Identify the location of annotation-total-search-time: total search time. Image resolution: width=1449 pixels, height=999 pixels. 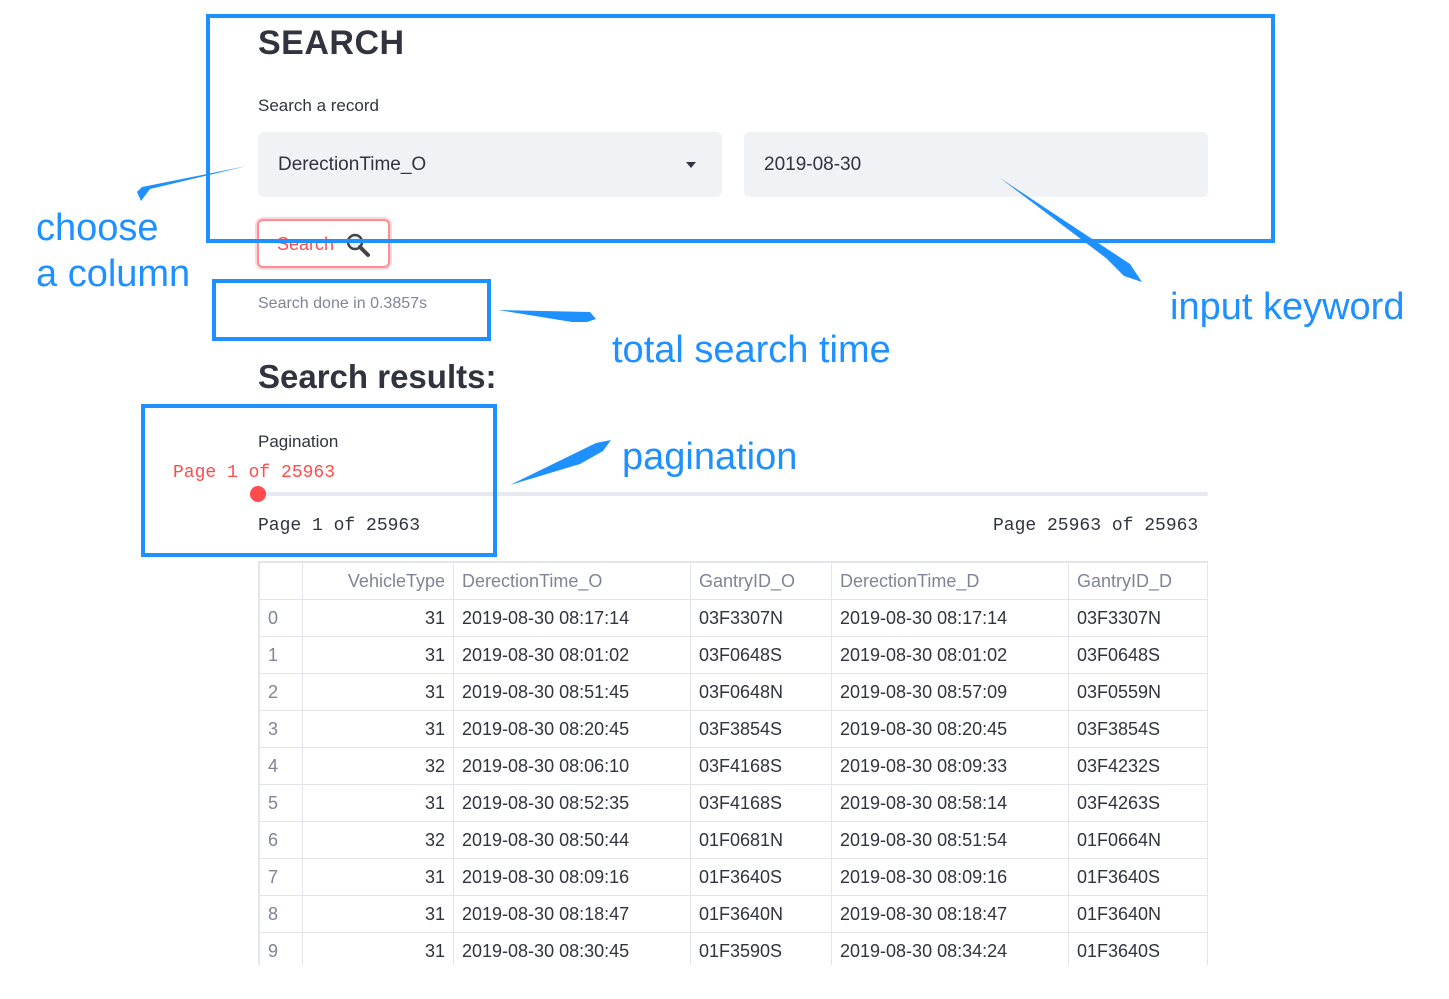
(751, 350).